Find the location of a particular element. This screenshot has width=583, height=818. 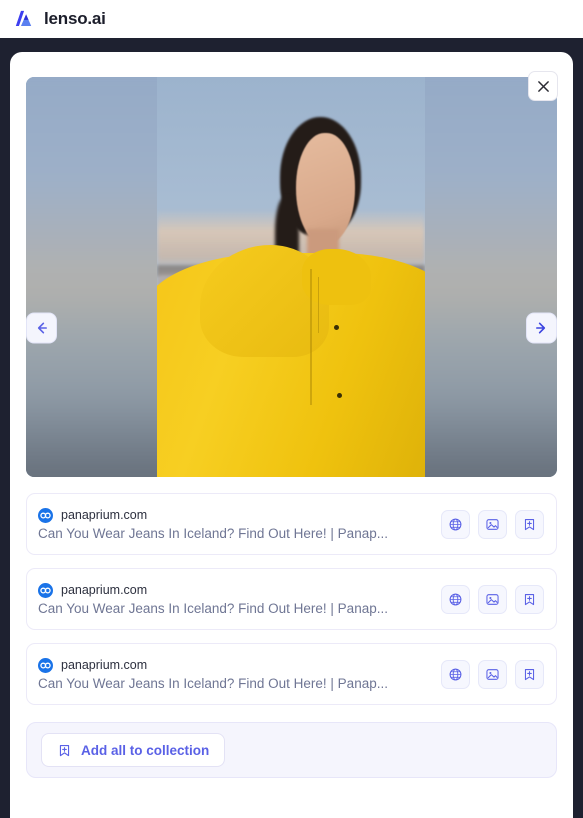

lenso-a-logo-icon is located at coordinates (23, 18).